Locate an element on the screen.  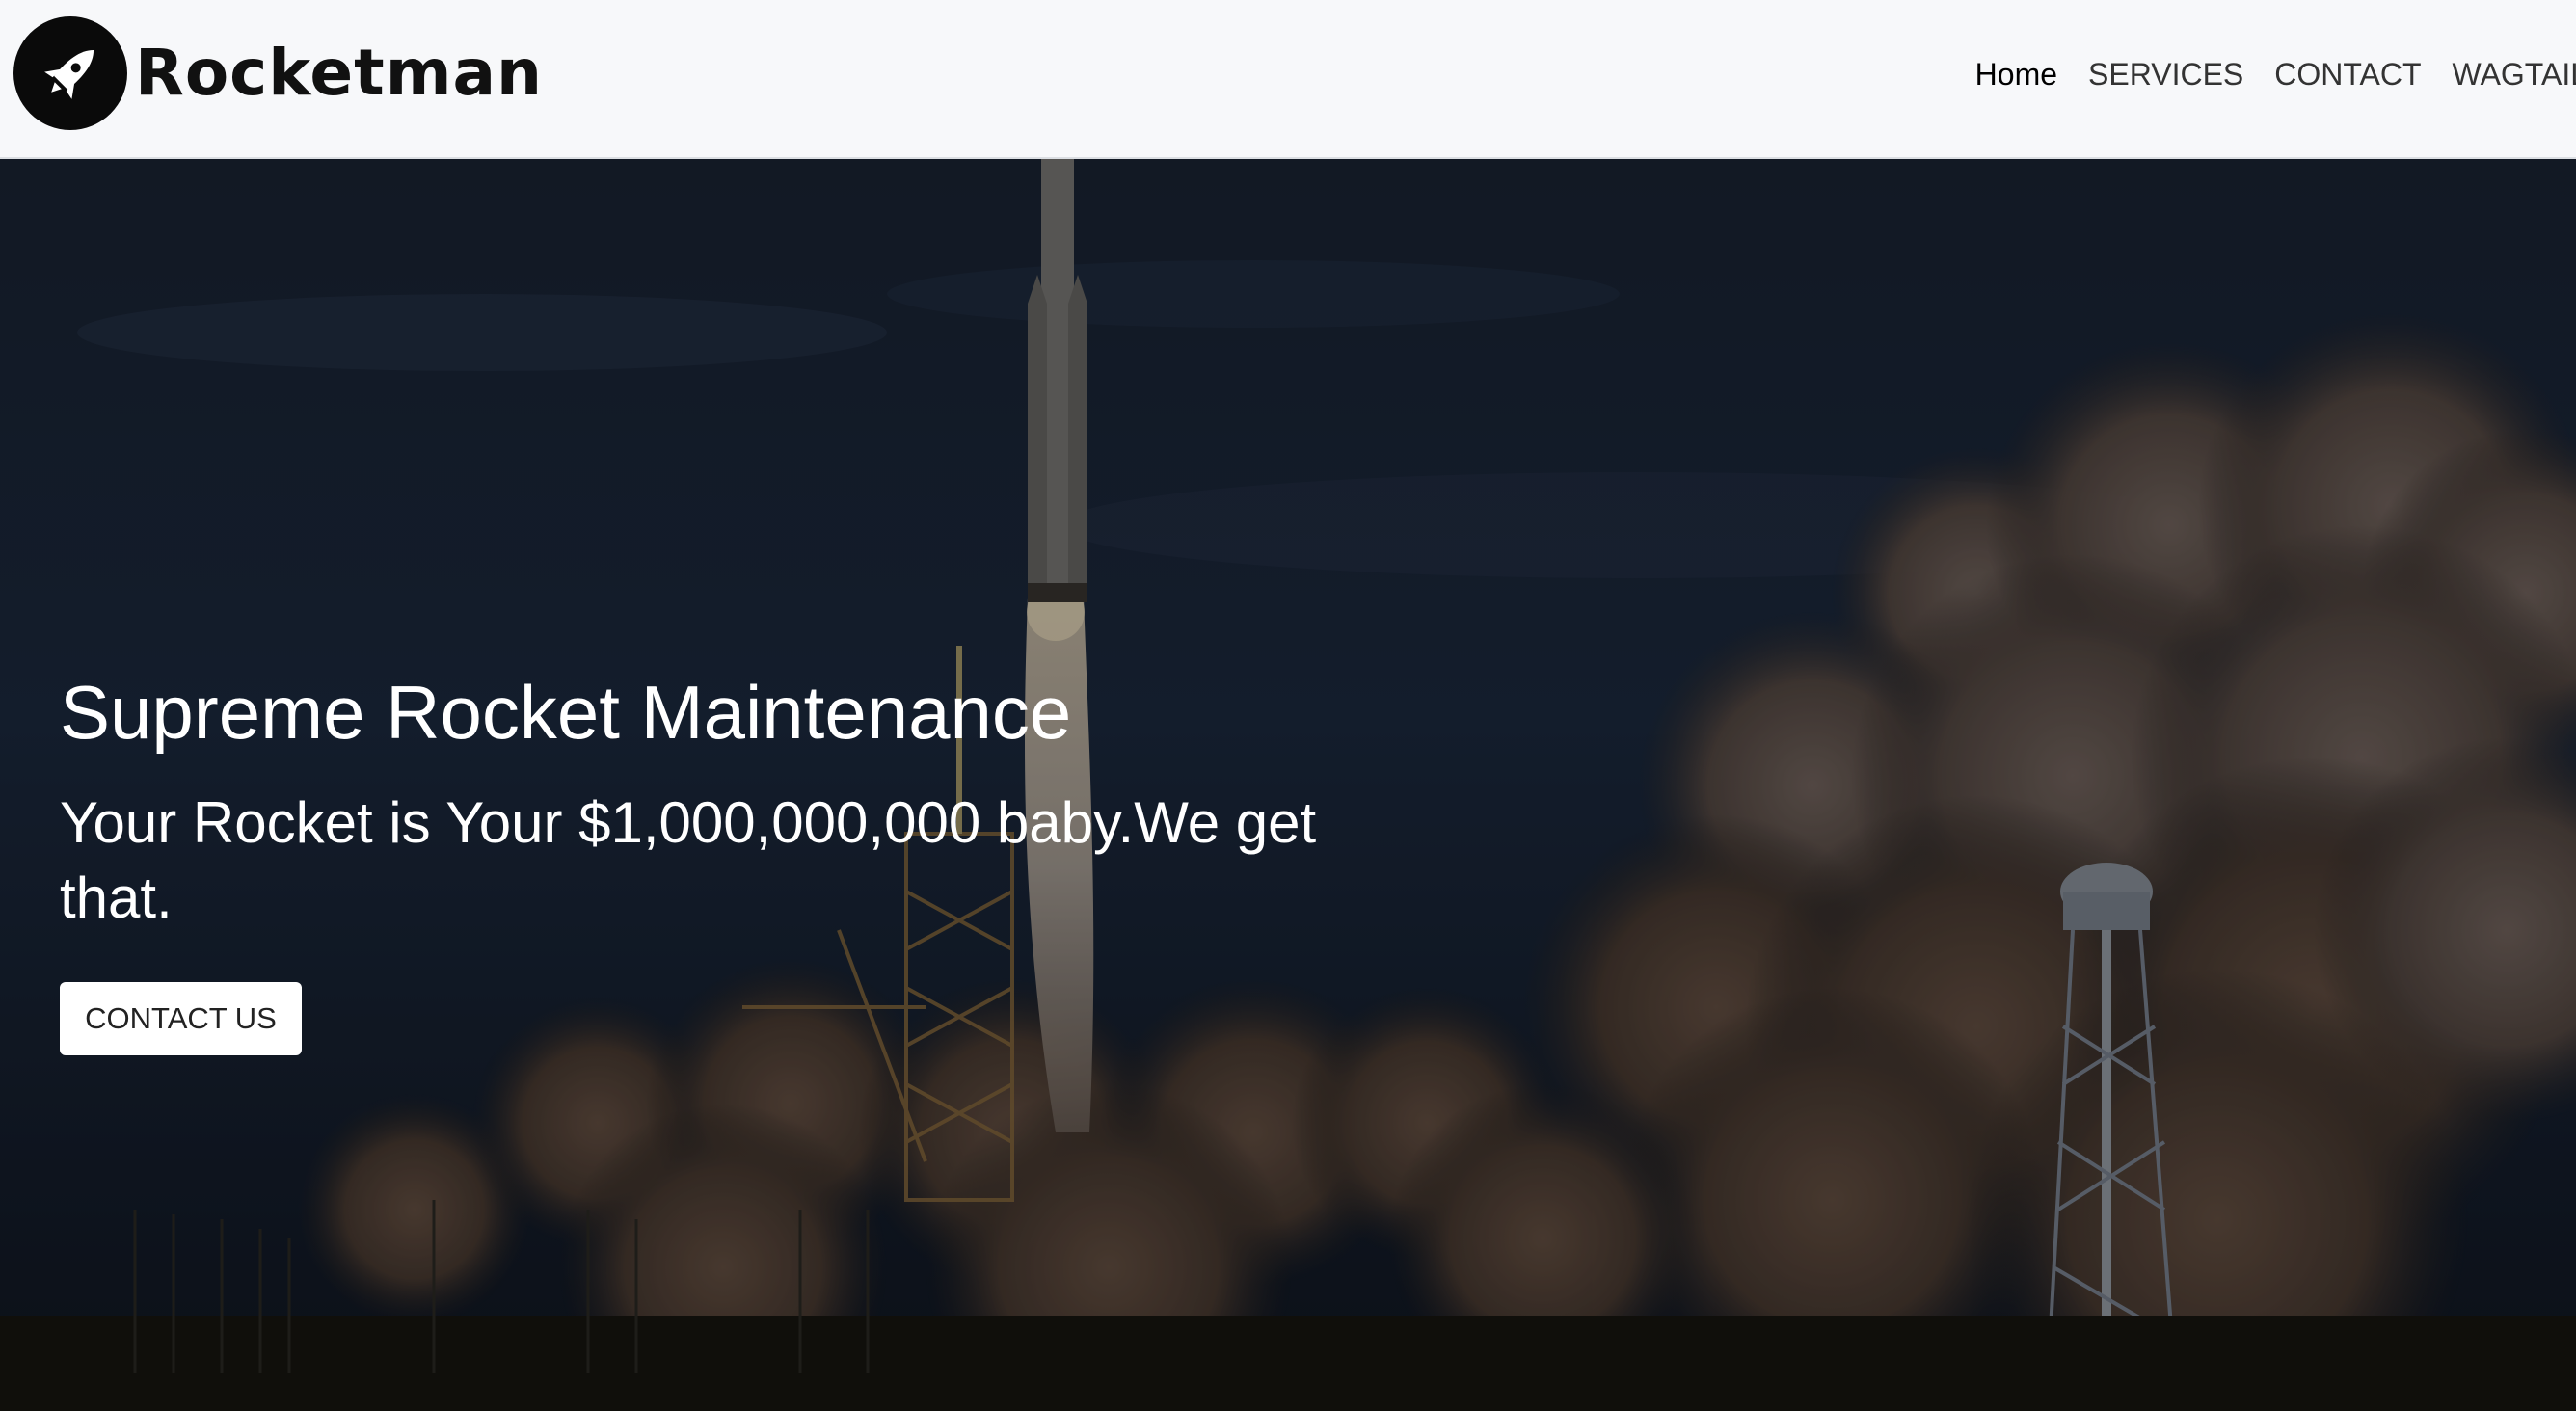
nav-contact: CONTACT is located at coordinates (2347, 75).